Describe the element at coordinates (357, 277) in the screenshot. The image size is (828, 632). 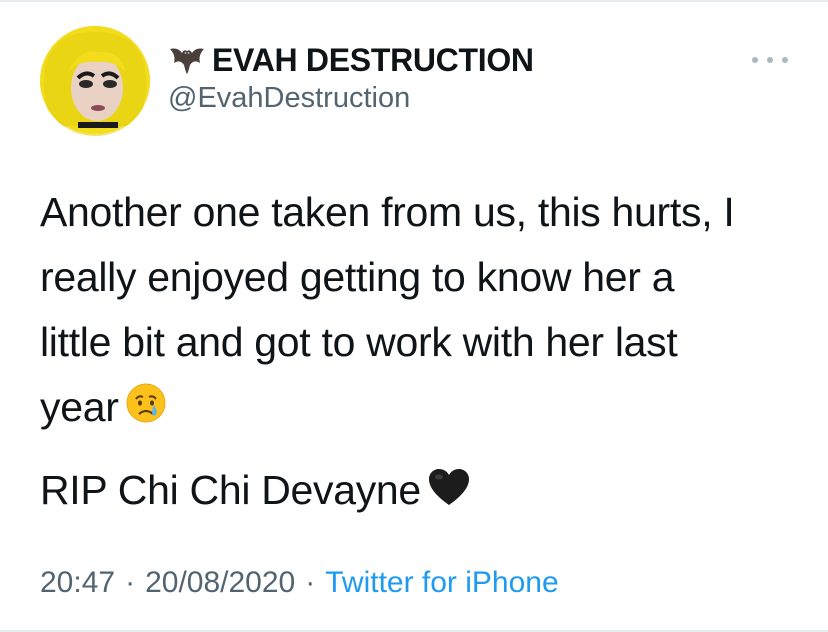
I see `tweet-line: really enjoyed getting to know her a` at that location.